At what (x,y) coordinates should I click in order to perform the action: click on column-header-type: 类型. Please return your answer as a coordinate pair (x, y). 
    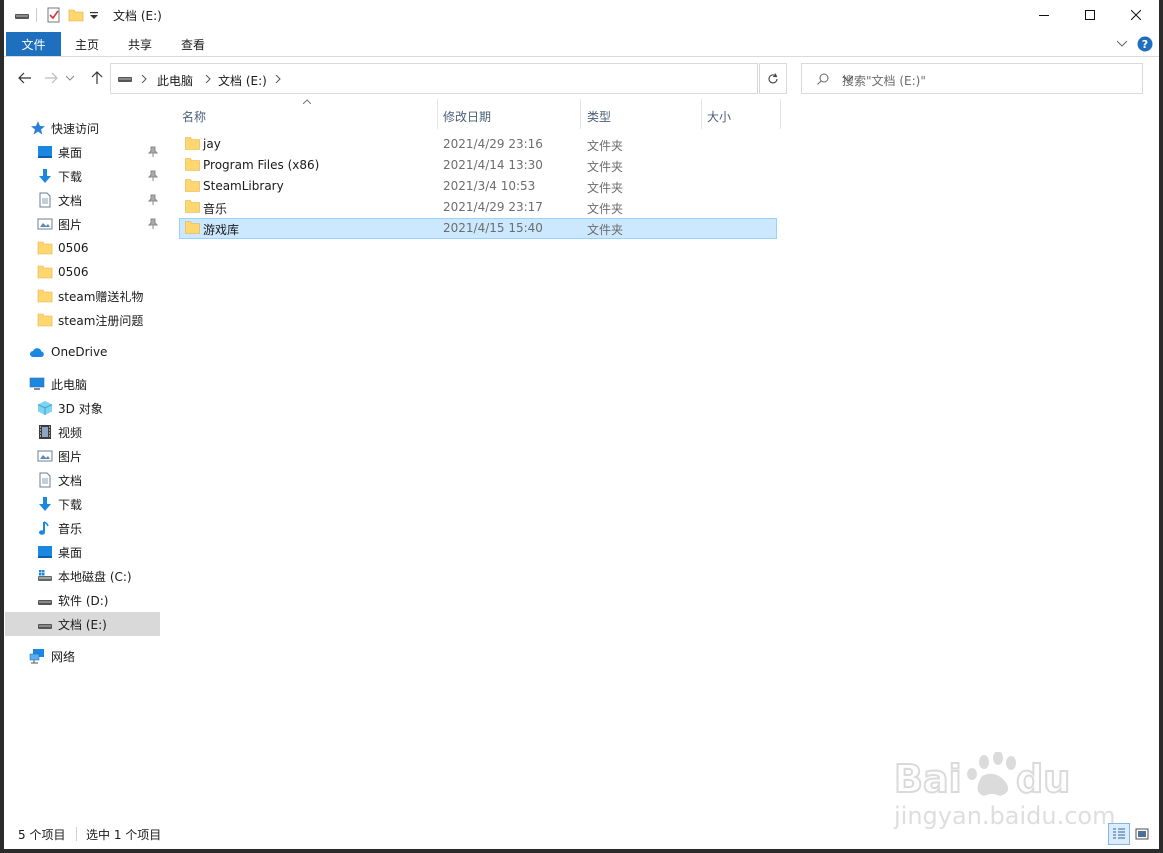
    Looking at the image, I should click on (599, 116).